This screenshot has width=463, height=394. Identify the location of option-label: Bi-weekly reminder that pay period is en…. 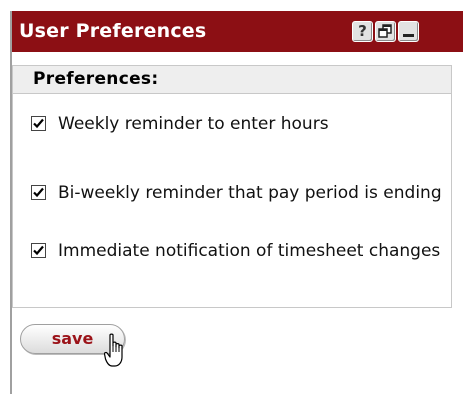
(250, 193).